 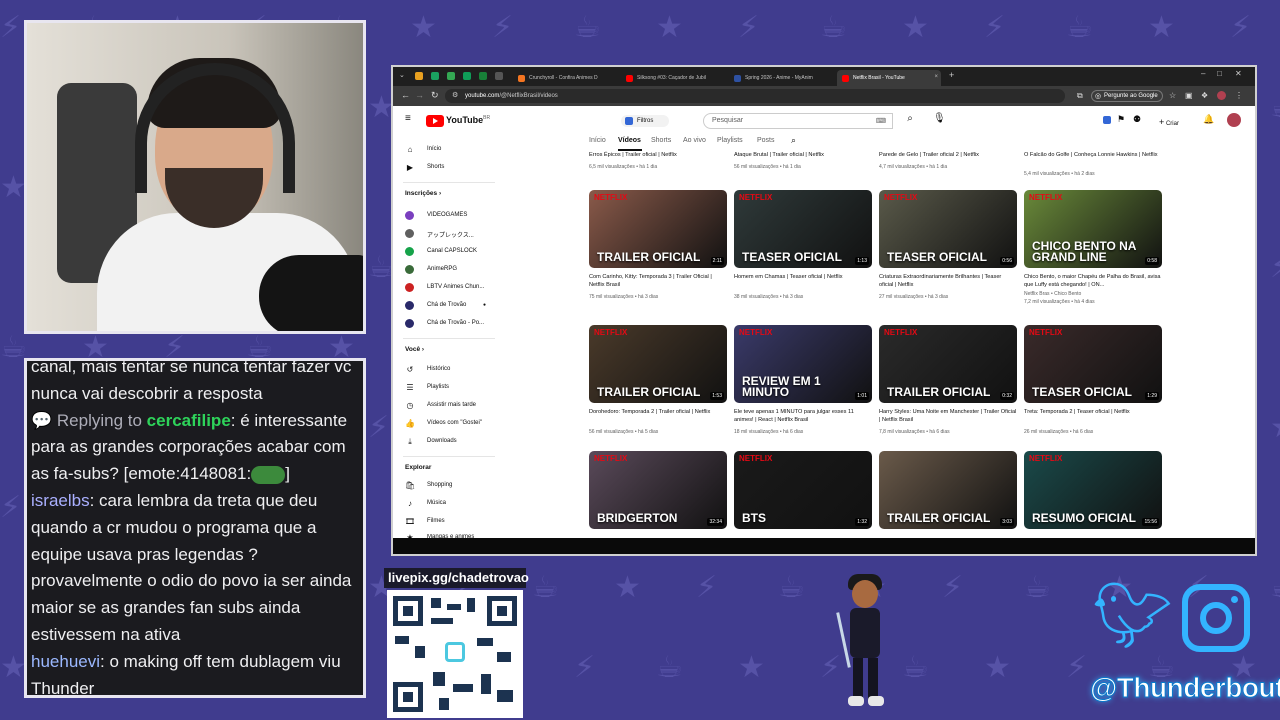 What do you see at coordinates (427, 488) in the screenshot?
I see `sidebar-item-shopping: 🛍 Shopping` at bounding box center [427, 488].